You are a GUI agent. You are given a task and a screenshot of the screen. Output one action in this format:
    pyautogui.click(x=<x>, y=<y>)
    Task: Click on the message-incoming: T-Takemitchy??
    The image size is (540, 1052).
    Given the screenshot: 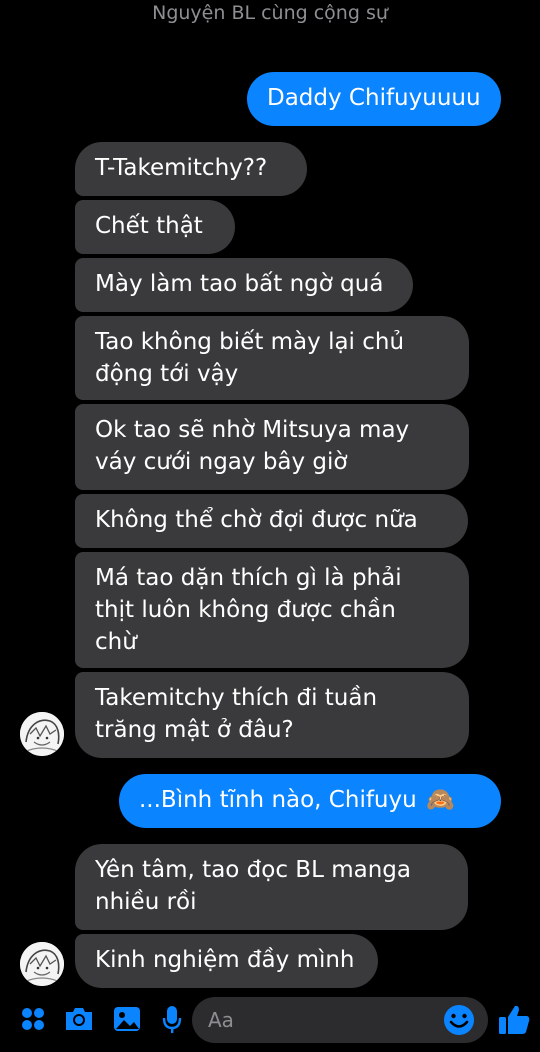 What is the action you would take?
    pyautogui.click(x=191, y=169)
    